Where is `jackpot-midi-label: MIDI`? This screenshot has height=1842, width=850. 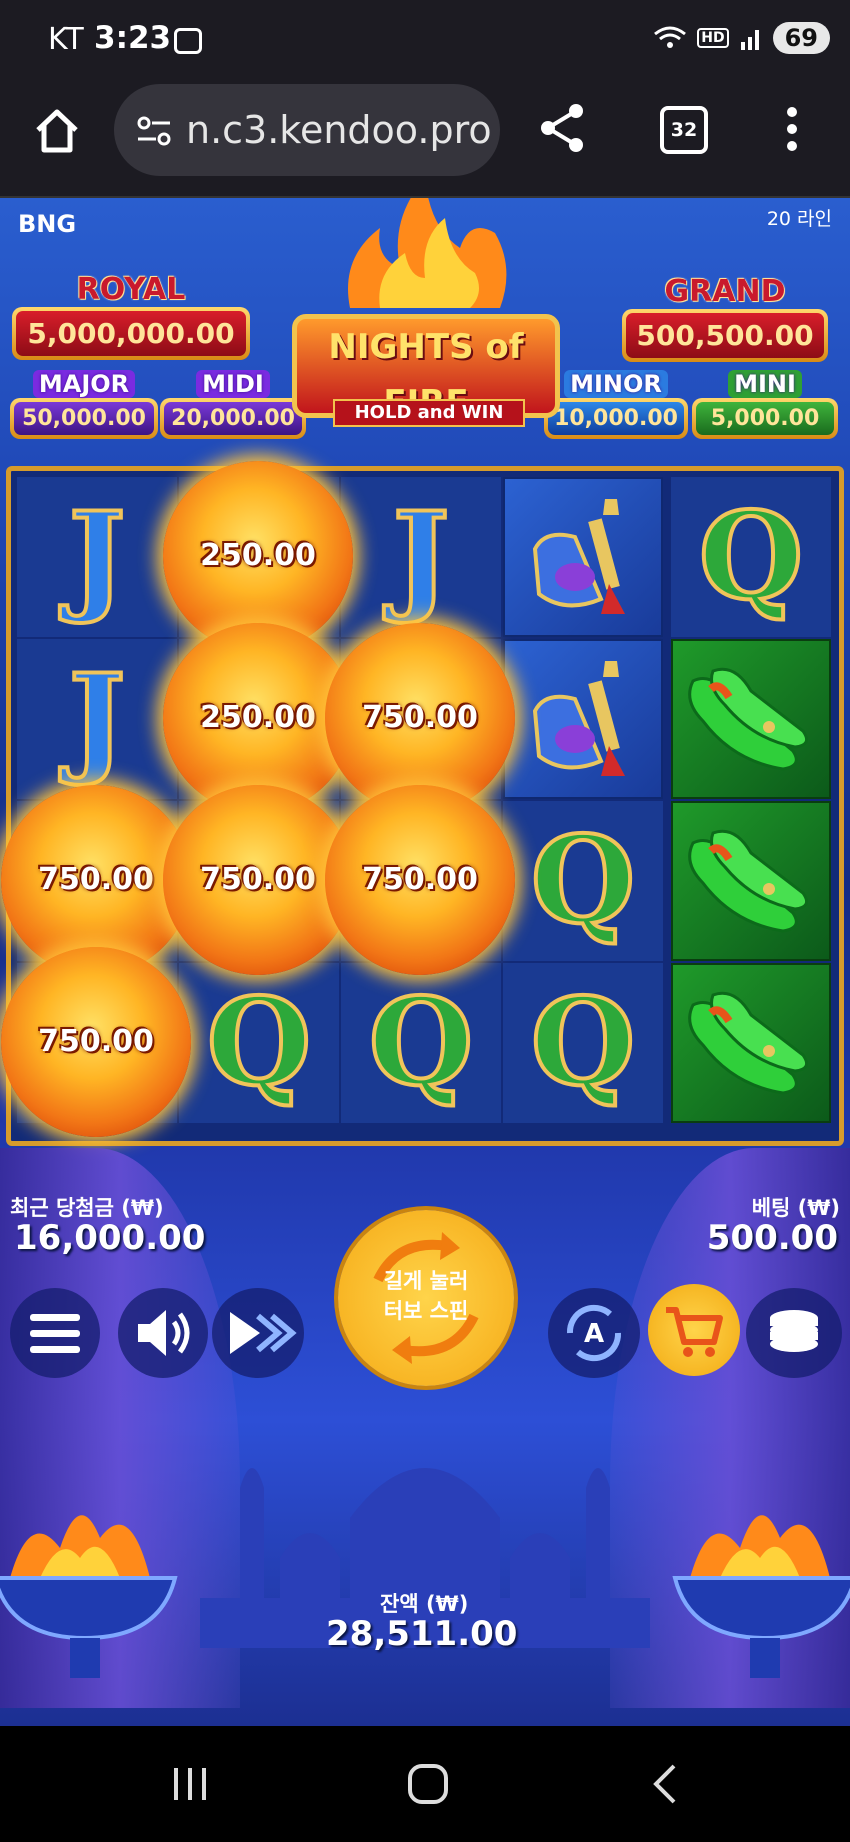
jackpot-midi-label: MIDI is located at coordinates (233, 384).